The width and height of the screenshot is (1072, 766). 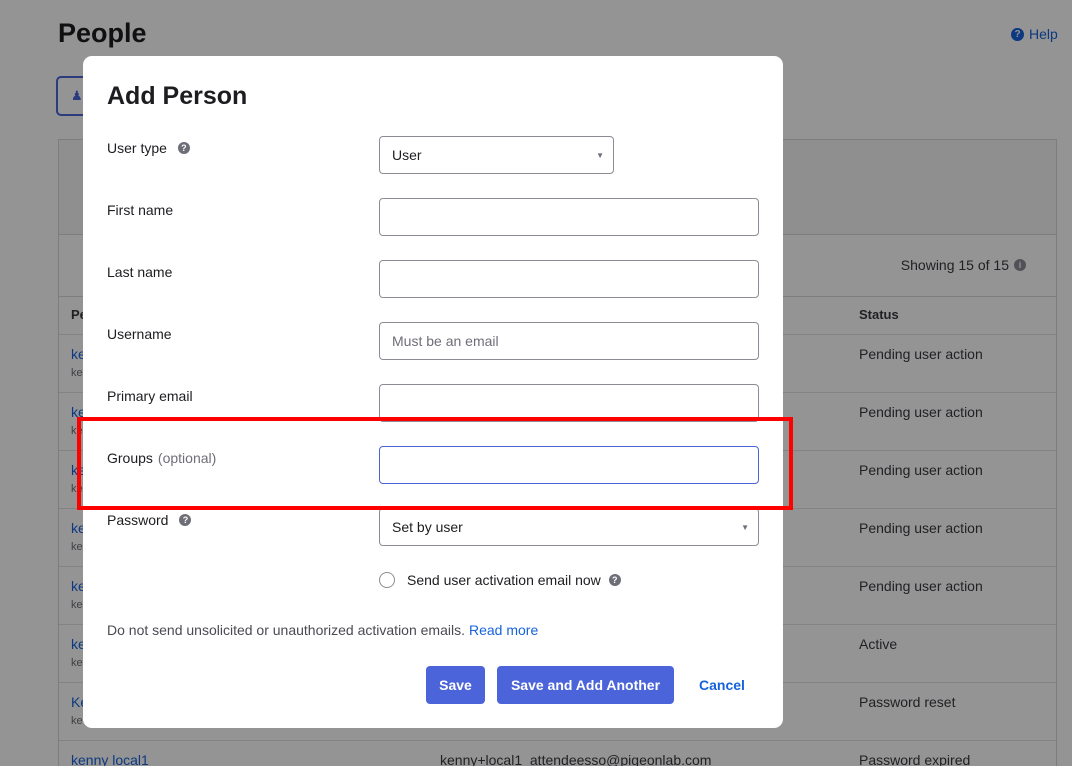 What do you see at coordinates (387, 580) in the screenshot?
I see `activation-email-checkbox` at bounding box center [387, 580].